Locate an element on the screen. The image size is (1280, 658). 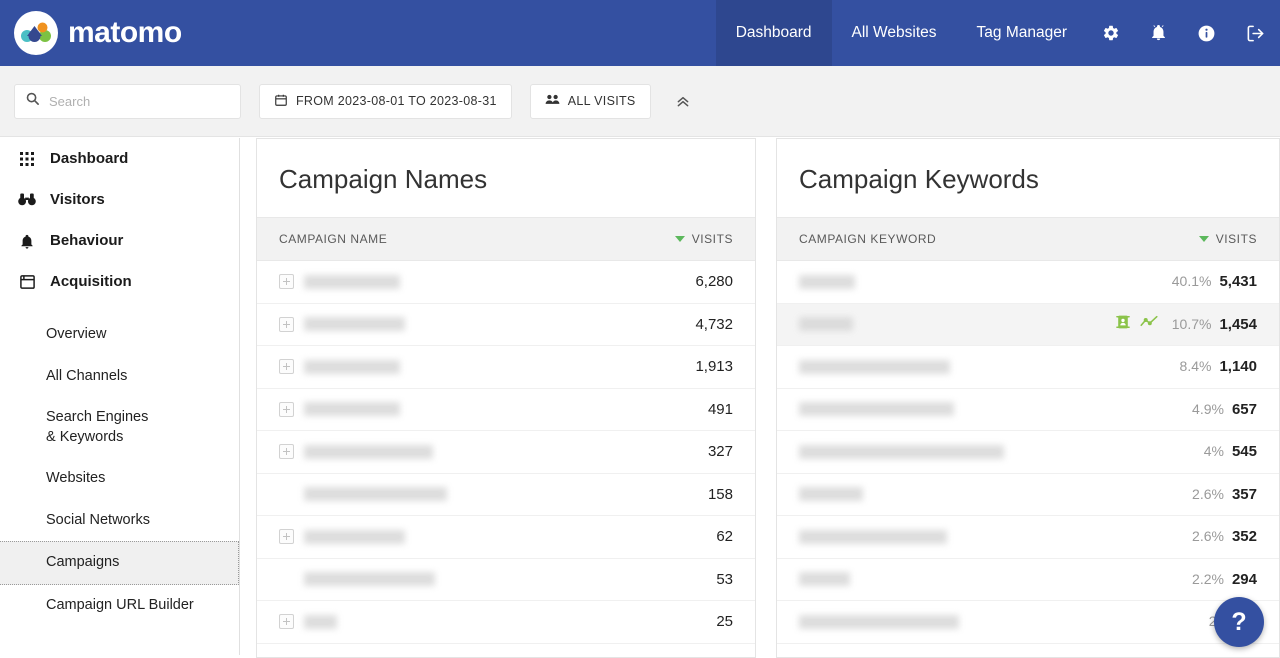
date-range-label: FROM 2023-08-01 TO 2023-08-31 is located at coordinates (396, 101).